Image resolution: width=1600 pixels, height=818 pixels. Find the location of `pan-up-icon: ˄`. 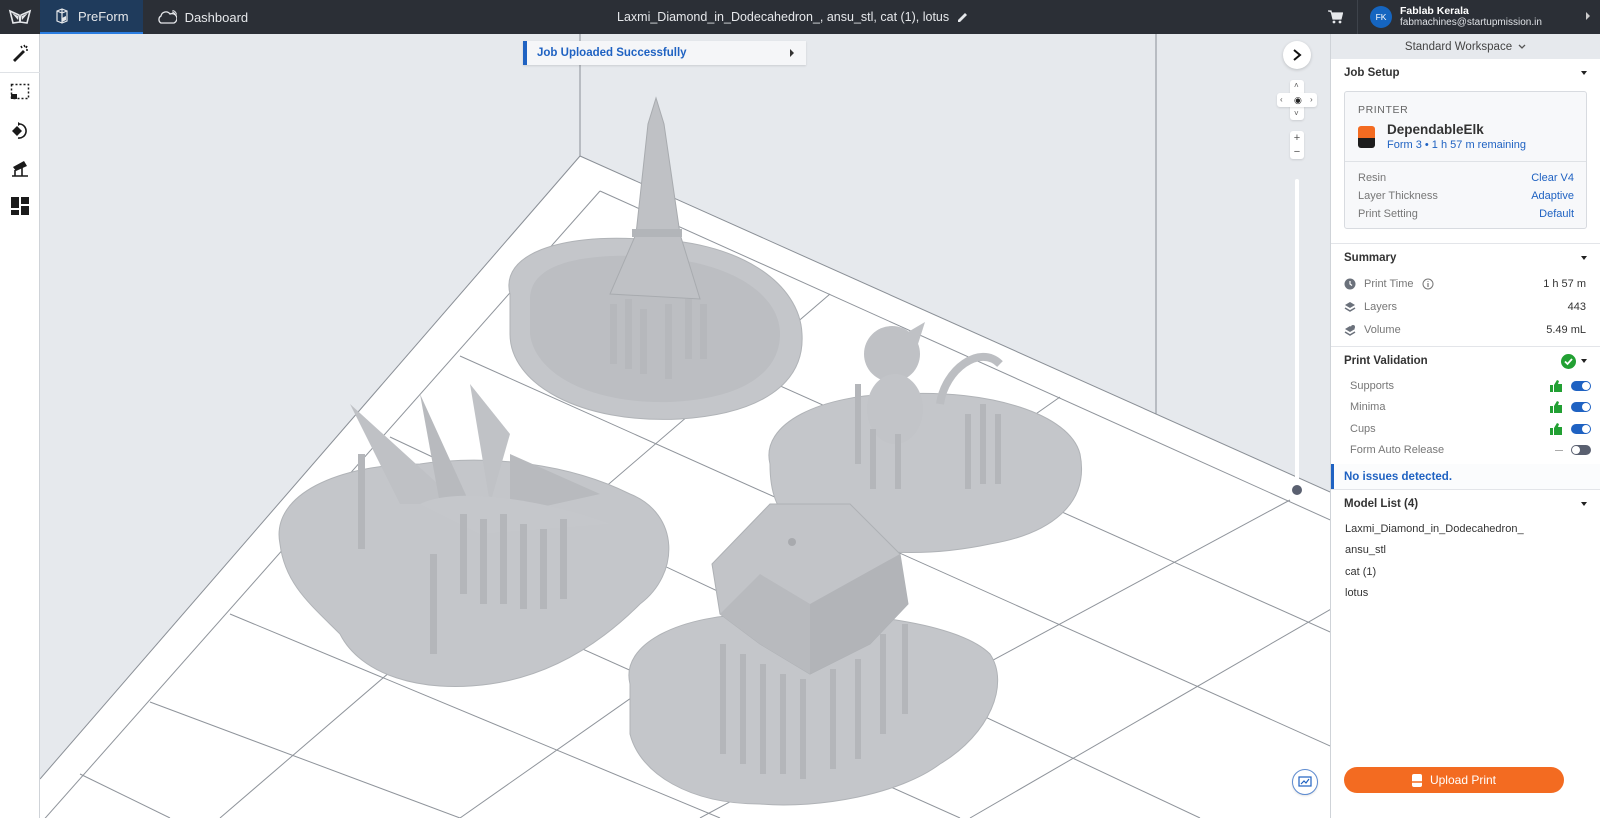

pan-up-icon: ˄ is located at coordinates (1296, 86).